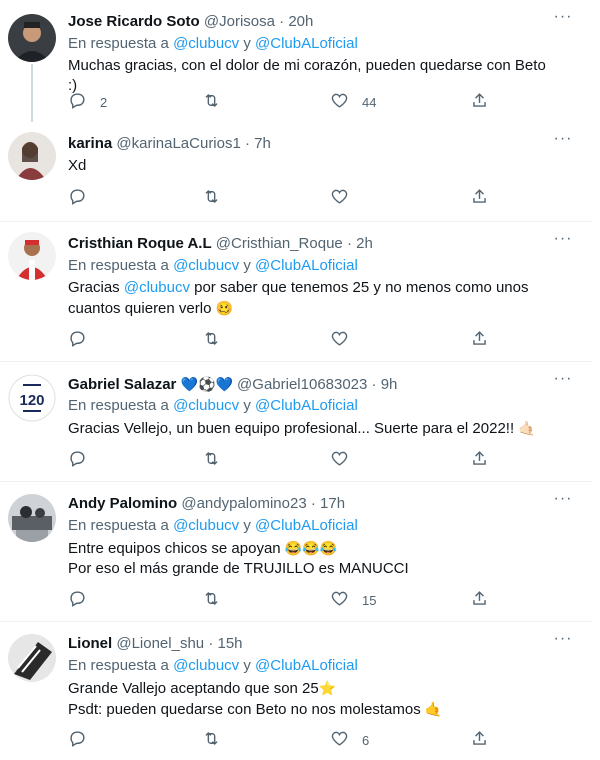 The height and width of the screenshot is (760, 600). What do you see at coordinates (300, 21) in the screenshot?
I see `timestamp: 20h` at bounding box center [300, 21].